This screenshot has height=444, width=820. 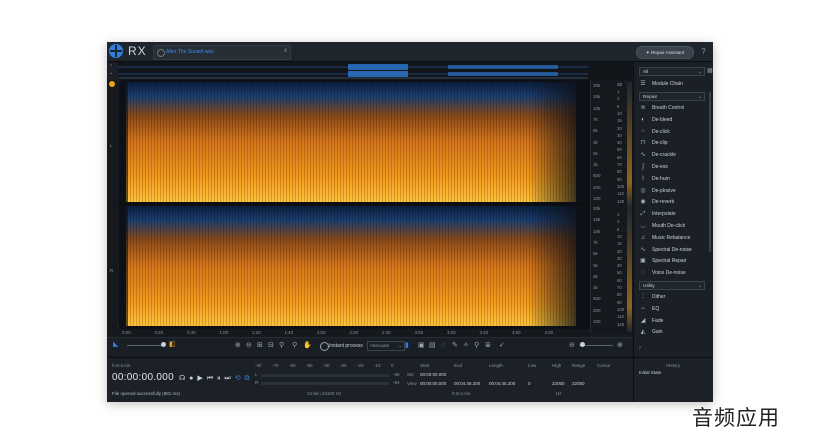 I want to click on module-item-voice-de-noise: ◌ Voice De-noise, so click(x=674, y=273).